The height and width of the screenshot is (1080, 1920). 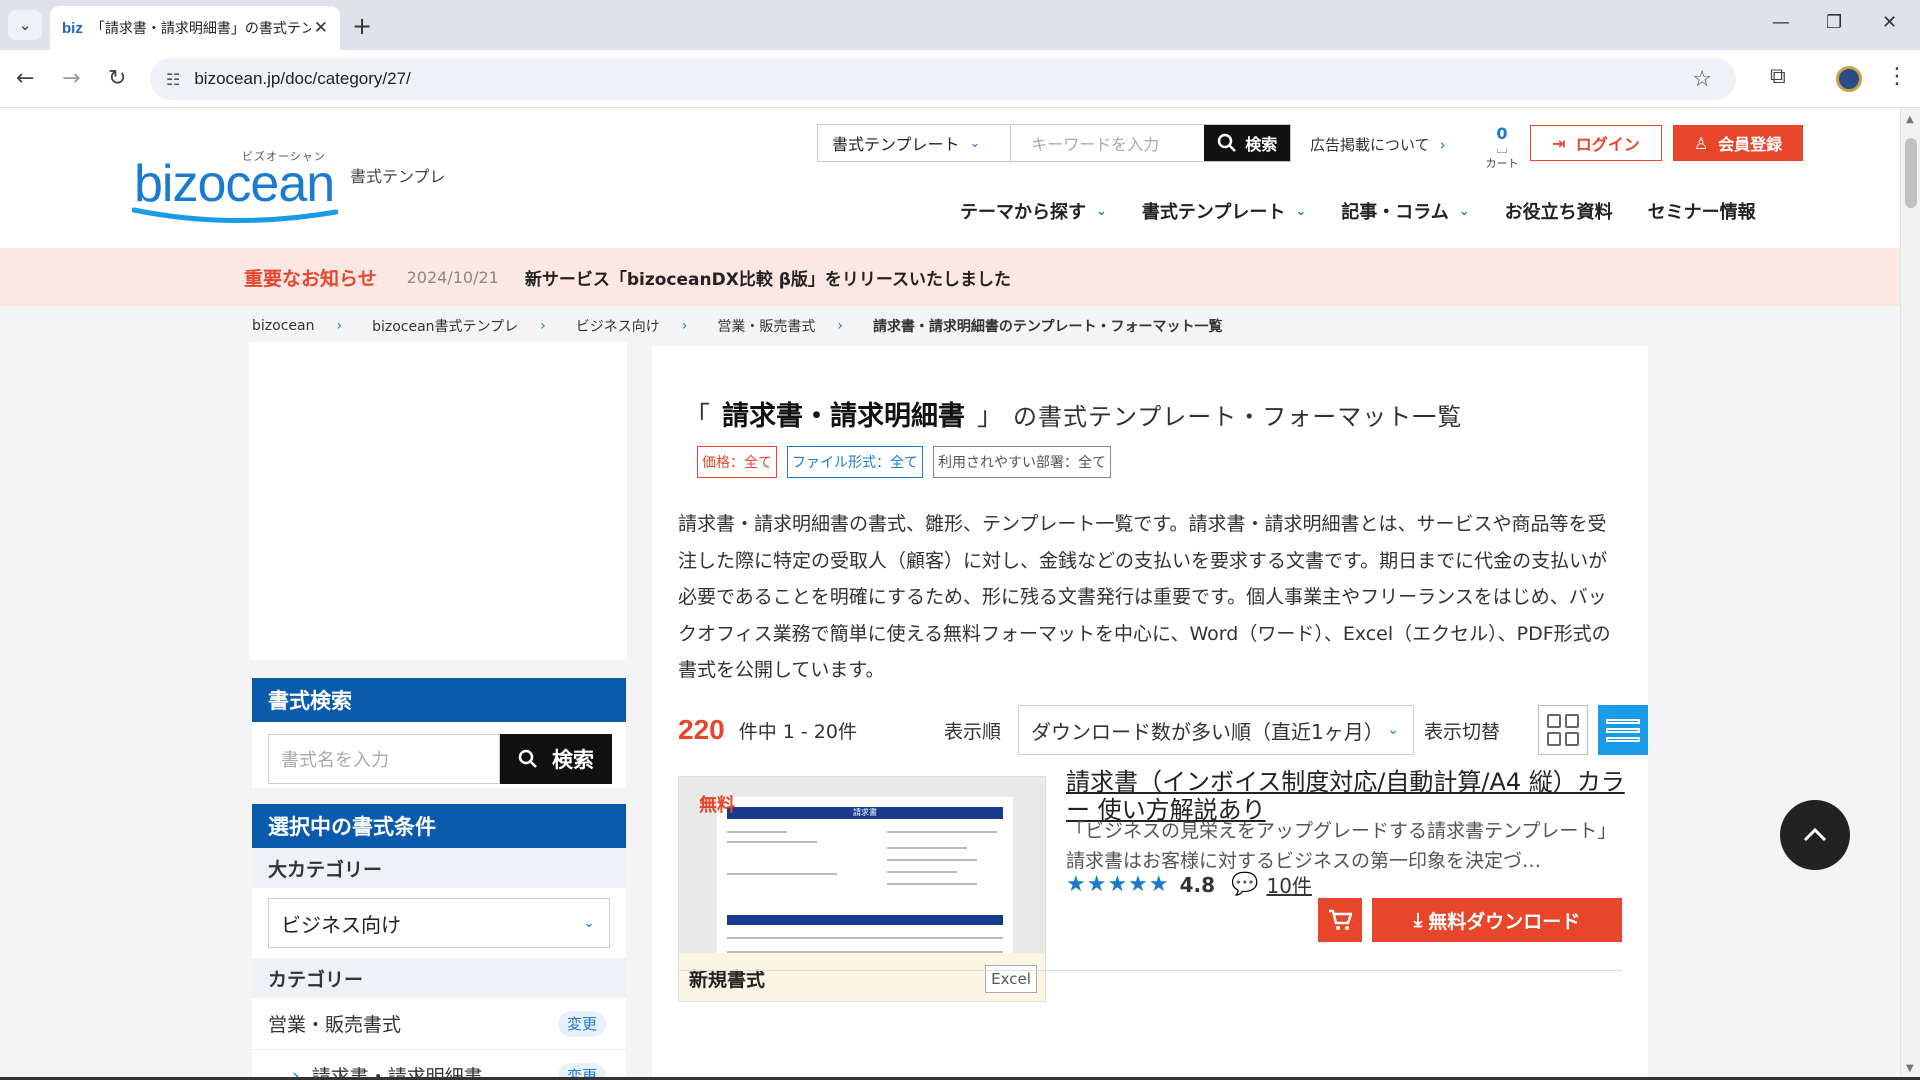 I want to click on sort-select: ダウンロード数が多い順（直近1ヶ月） ⌄, so click(x=1216, y=730).